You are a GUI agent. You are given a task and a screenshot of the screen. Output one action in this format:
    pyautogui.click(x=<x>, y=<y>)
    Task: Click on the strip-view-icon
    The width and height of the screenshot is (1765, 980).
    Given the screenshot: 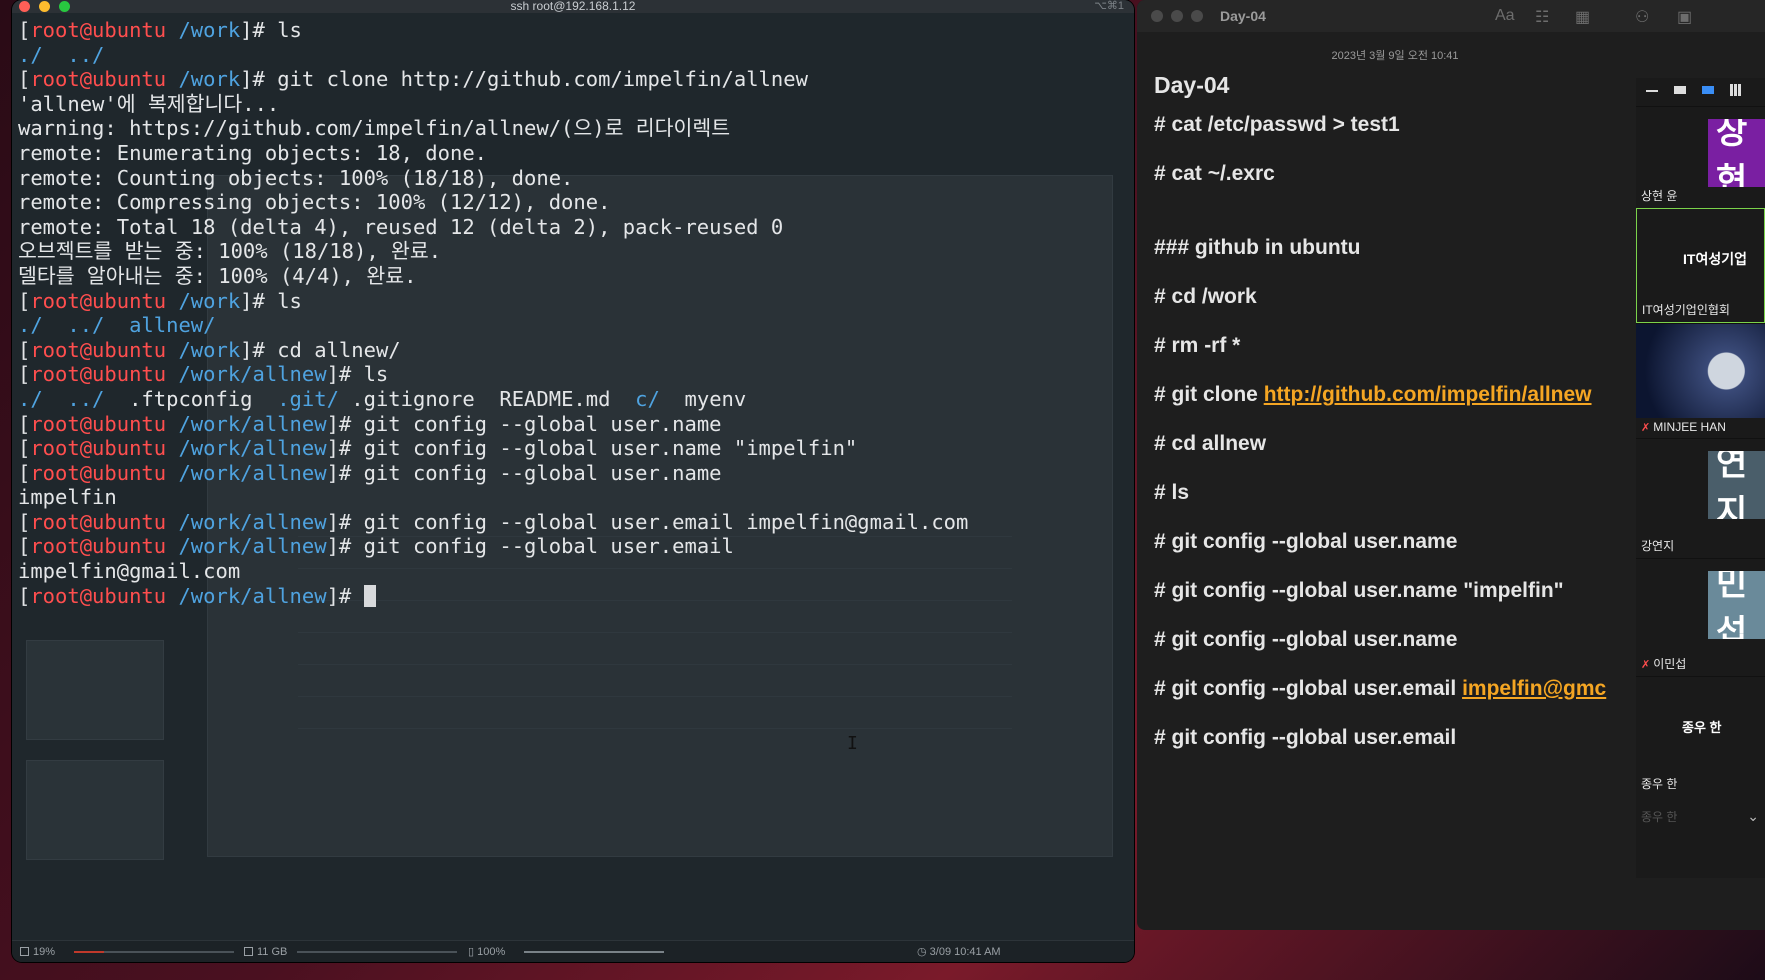 What is the action you would take?
    pyautogui.click(x=1708, y=90)
    